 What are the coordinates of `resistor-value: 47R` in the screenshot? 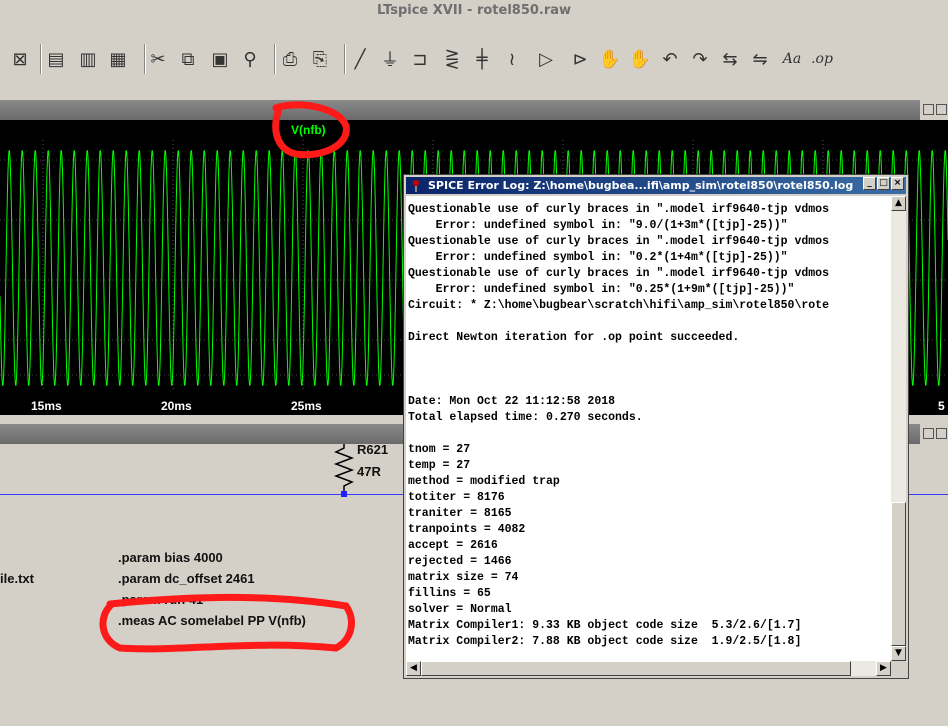 It's located at (369, 471).